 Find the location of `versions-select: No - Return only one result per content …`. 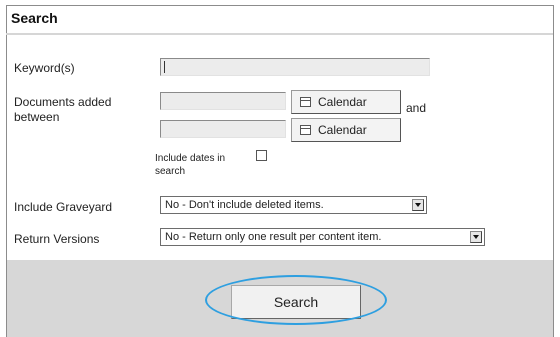

versions-select: No - Return only one result per content … is located at coordinates (322, 237).